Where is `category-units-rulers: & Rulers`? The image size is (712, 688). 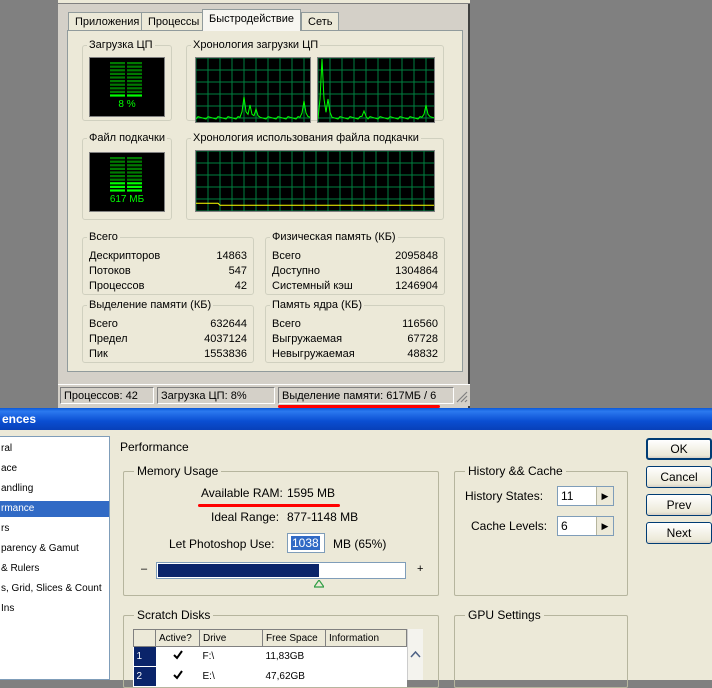
category-units-rulers: & Rulers is located at coordinates (54, 569).